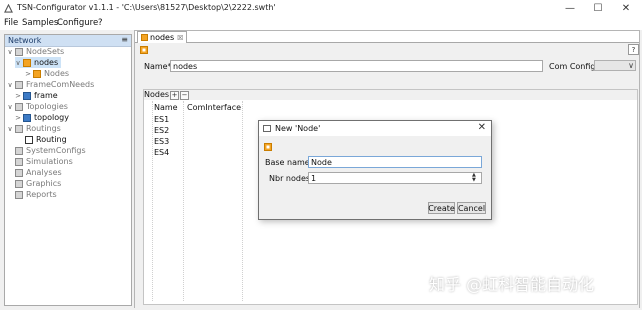 The width and height of the screenshot is (642, 310). Describe the element at coordinates (321, 23) in the screenshot. I see `menu-bar: File Samples Configure ?` at that location.